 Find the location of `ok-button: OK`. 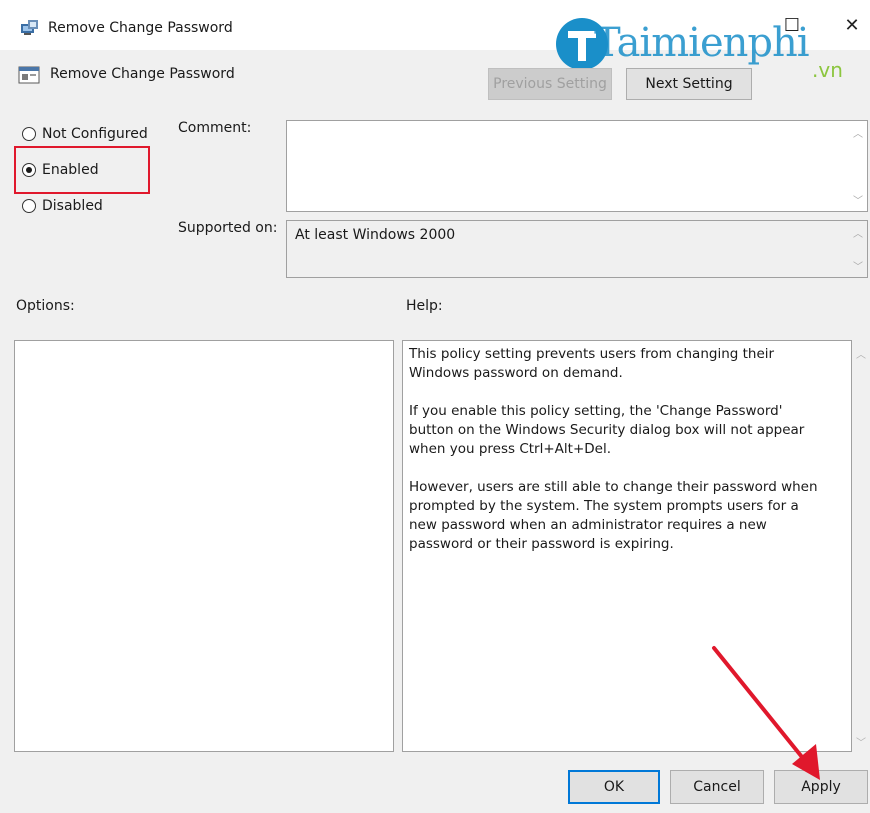

ok-button: OK is located at coordinates (614, 787).